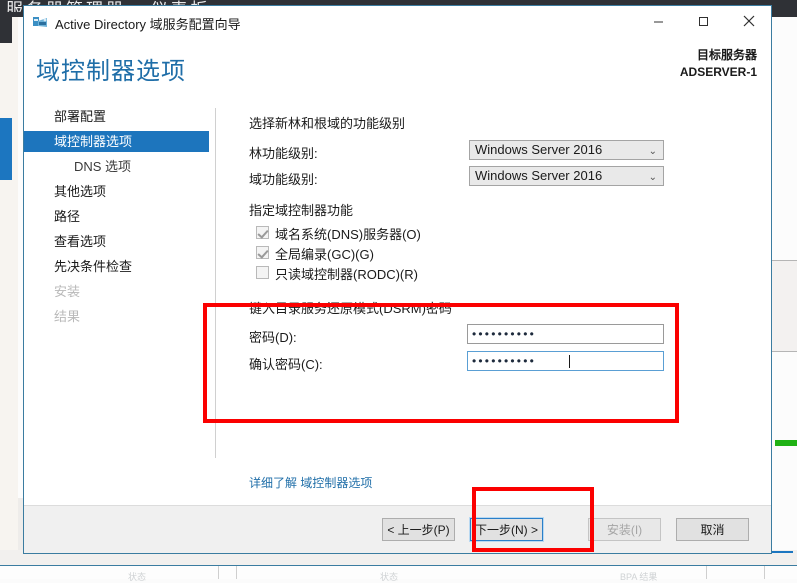  Describe the element at coordinates (148, 24) in the screenshot. I see `dialog-title-text: Active Directory 域服务配置向导` at that location.